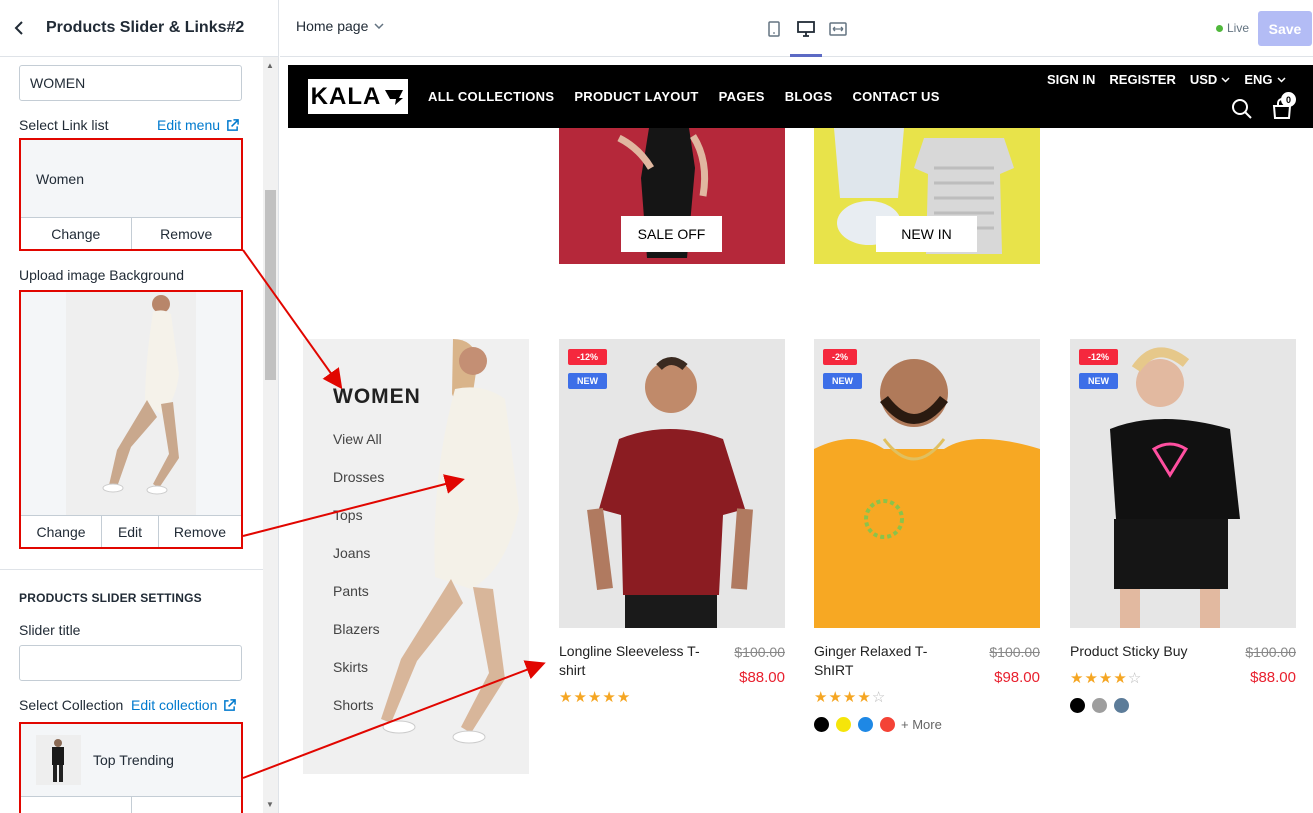 This screenshot has width=1313, height=813. Describe the element at coordinates (270, 65) in the screenshot. I see `scroll-up-arrow: ▲` at that location.